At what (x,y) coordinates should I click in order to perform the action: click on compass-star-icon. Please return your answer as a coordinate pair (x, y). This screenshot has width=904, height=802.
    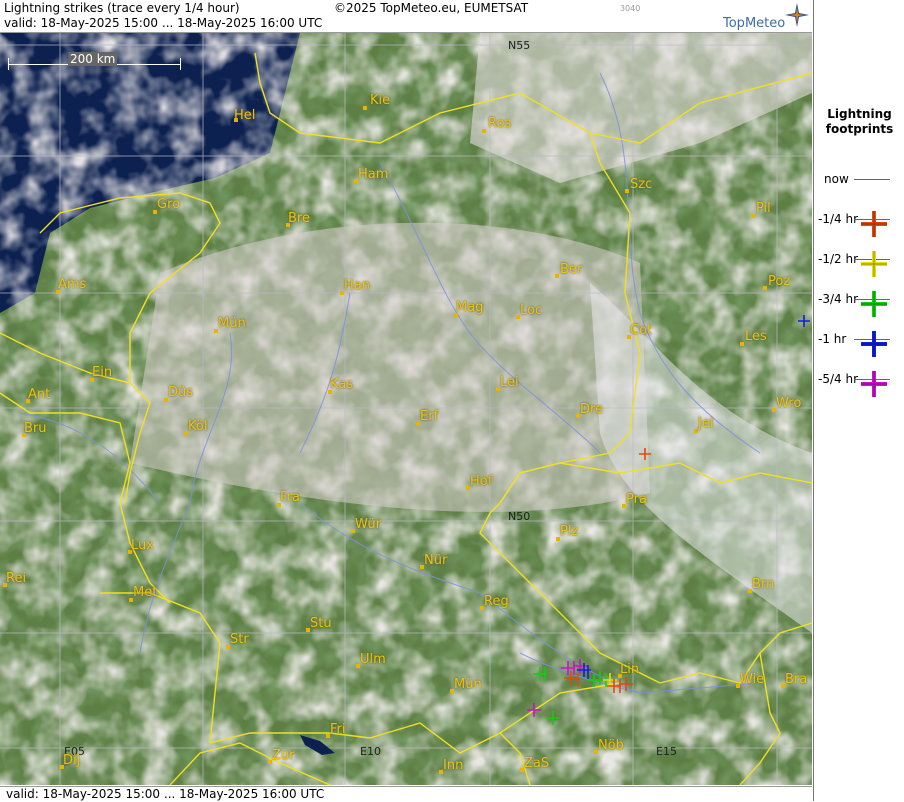
    Looking at the image, I should click on (797, 15).